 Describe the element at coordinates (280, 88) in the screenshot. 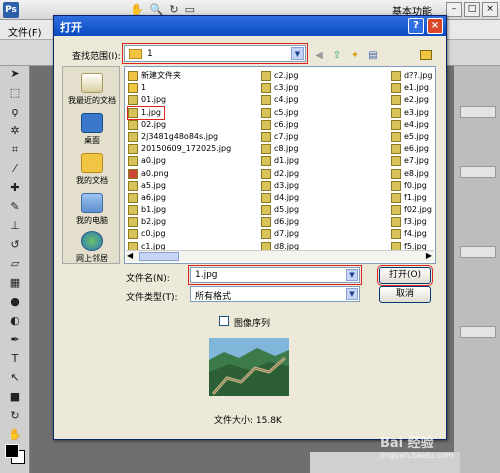

I see `list-item: c3.jpg` at that location.